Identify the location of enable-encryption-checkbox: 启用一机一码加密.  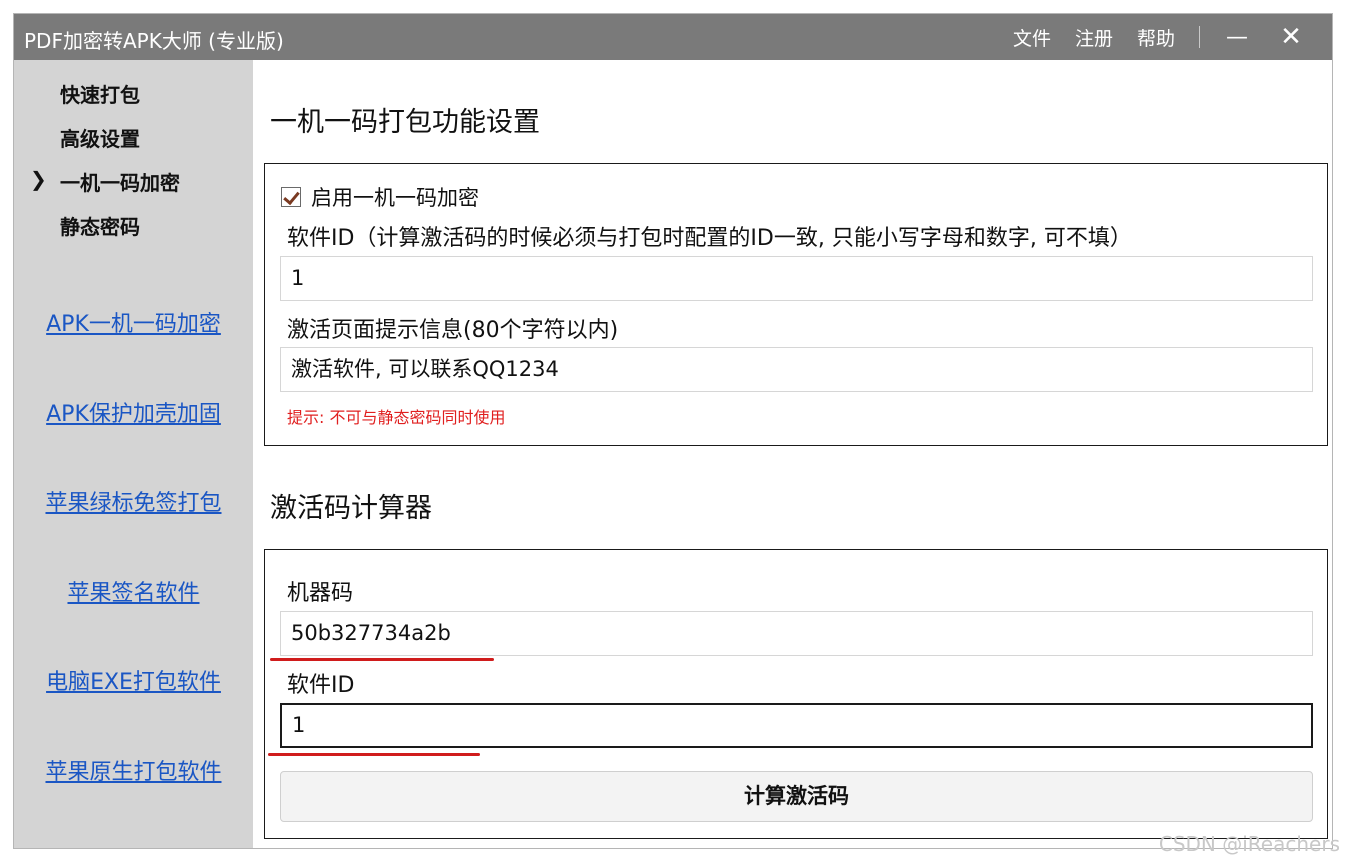
(380, 197).